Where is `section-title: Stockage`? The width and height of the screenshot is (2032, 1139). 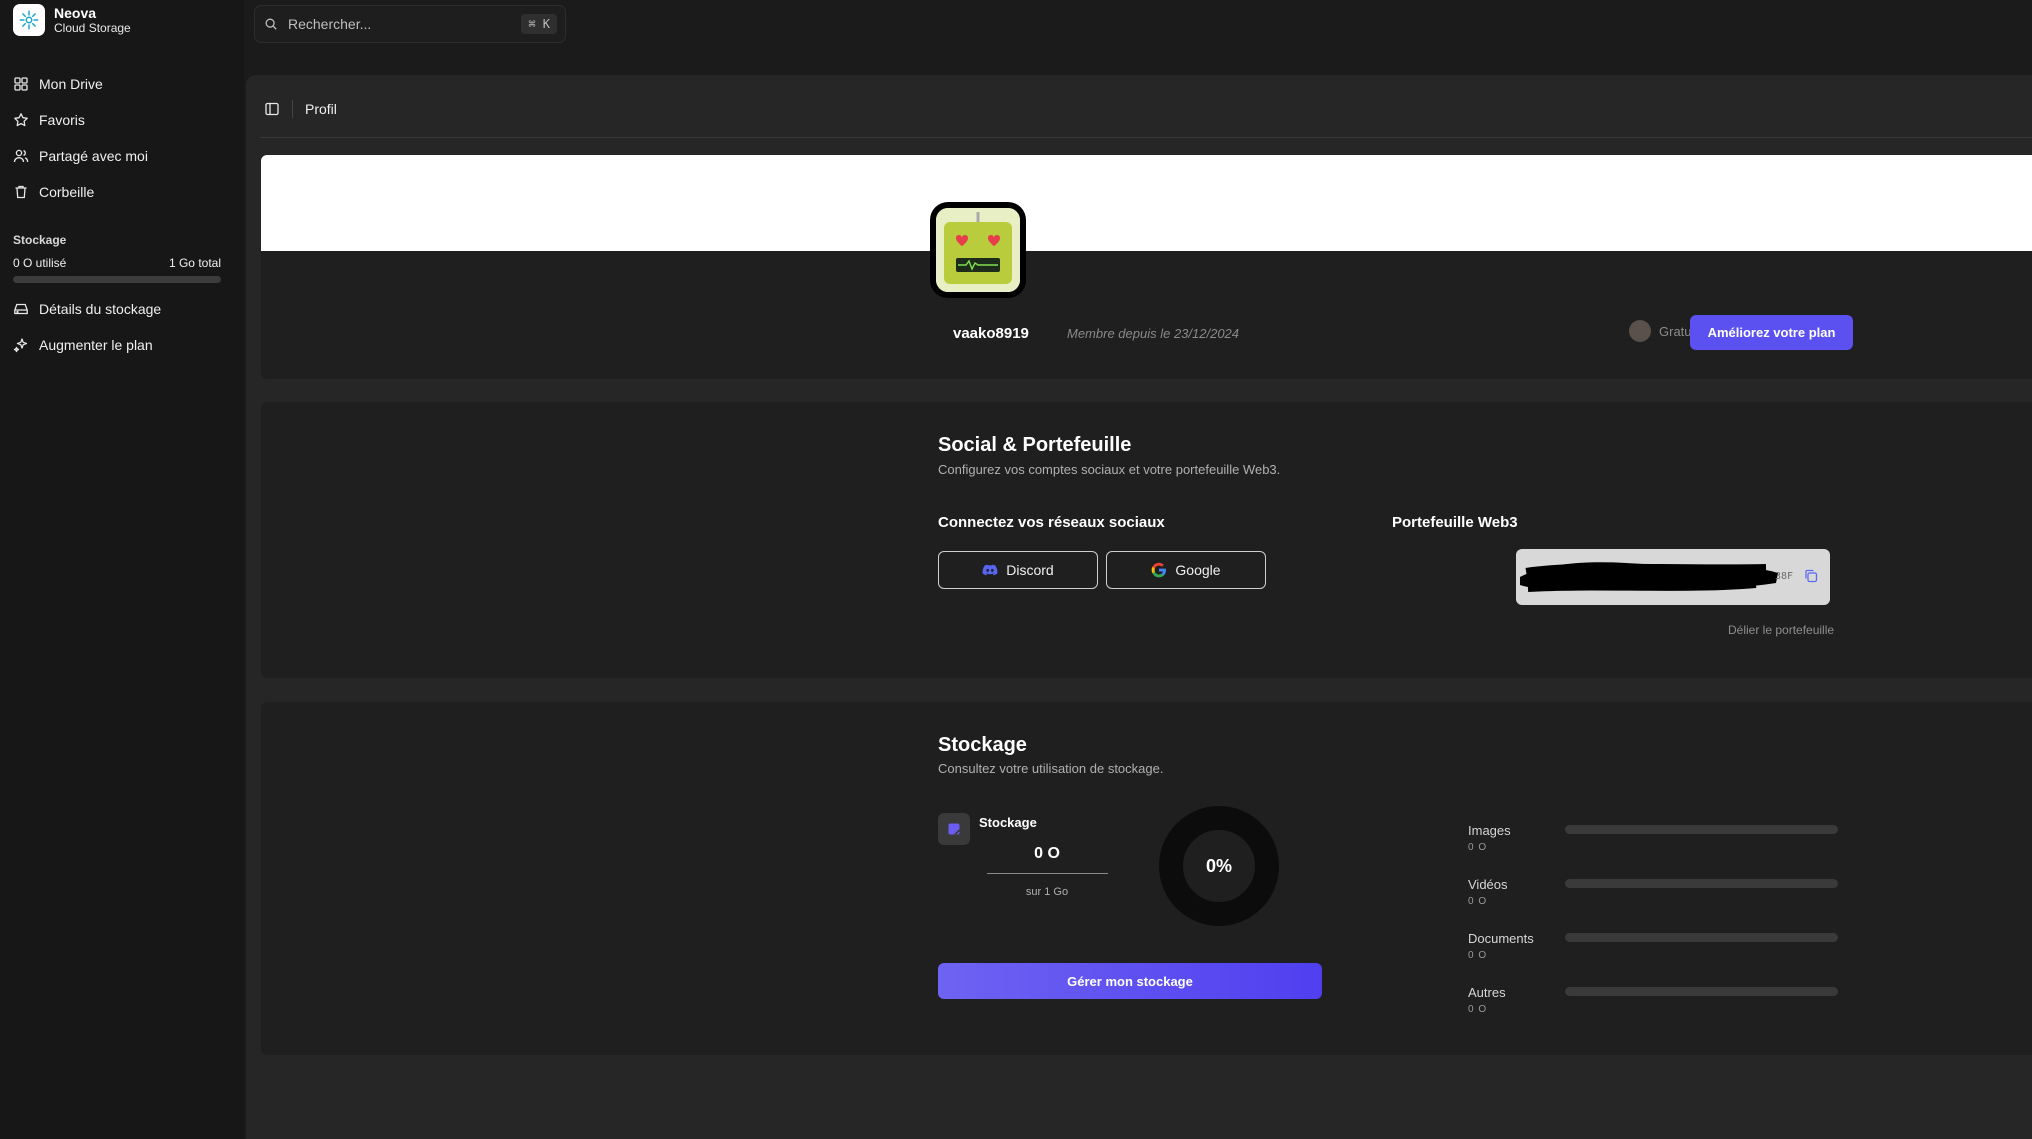 section-title: Stockage is located at coordinates (982, 745).